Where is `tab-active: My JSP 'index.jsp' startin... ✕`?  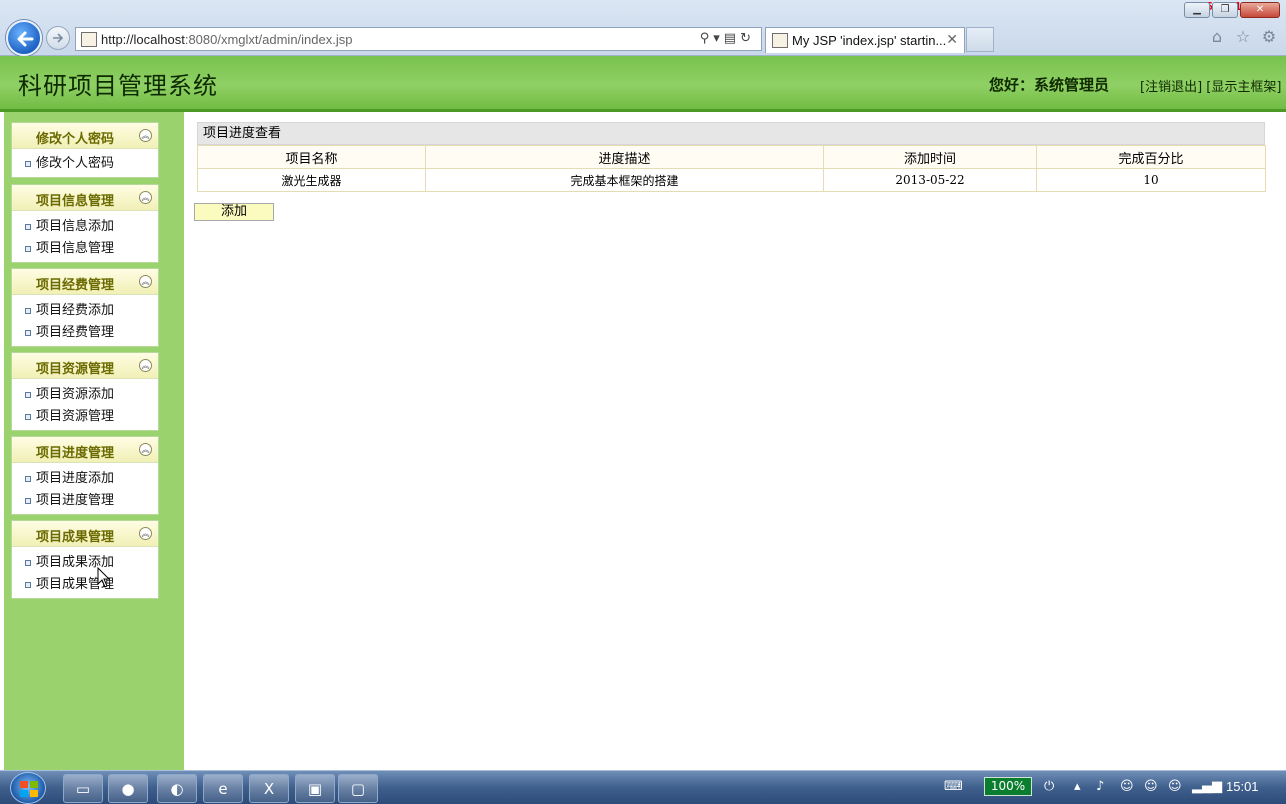 tab-active: My JSP 'index.jsp' startin... ✕ is located at coordinates (865, 40).